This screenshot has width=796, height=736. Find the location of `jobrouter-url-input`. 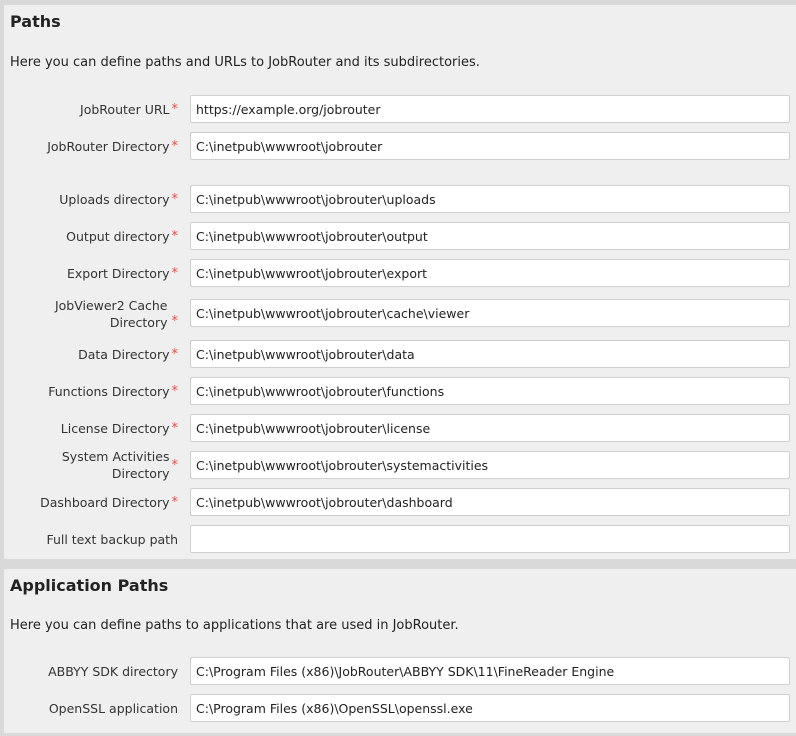

jobrouter-url-input is located at coordinates (490, 109).